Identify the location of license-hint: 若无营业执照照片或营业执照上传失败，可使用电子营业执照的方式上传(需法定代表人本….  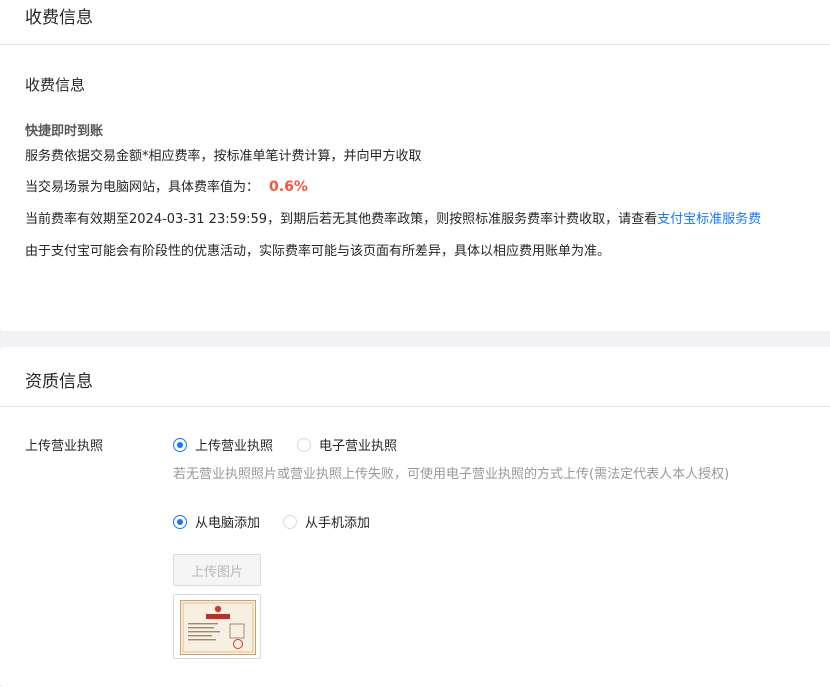
(451, 474).